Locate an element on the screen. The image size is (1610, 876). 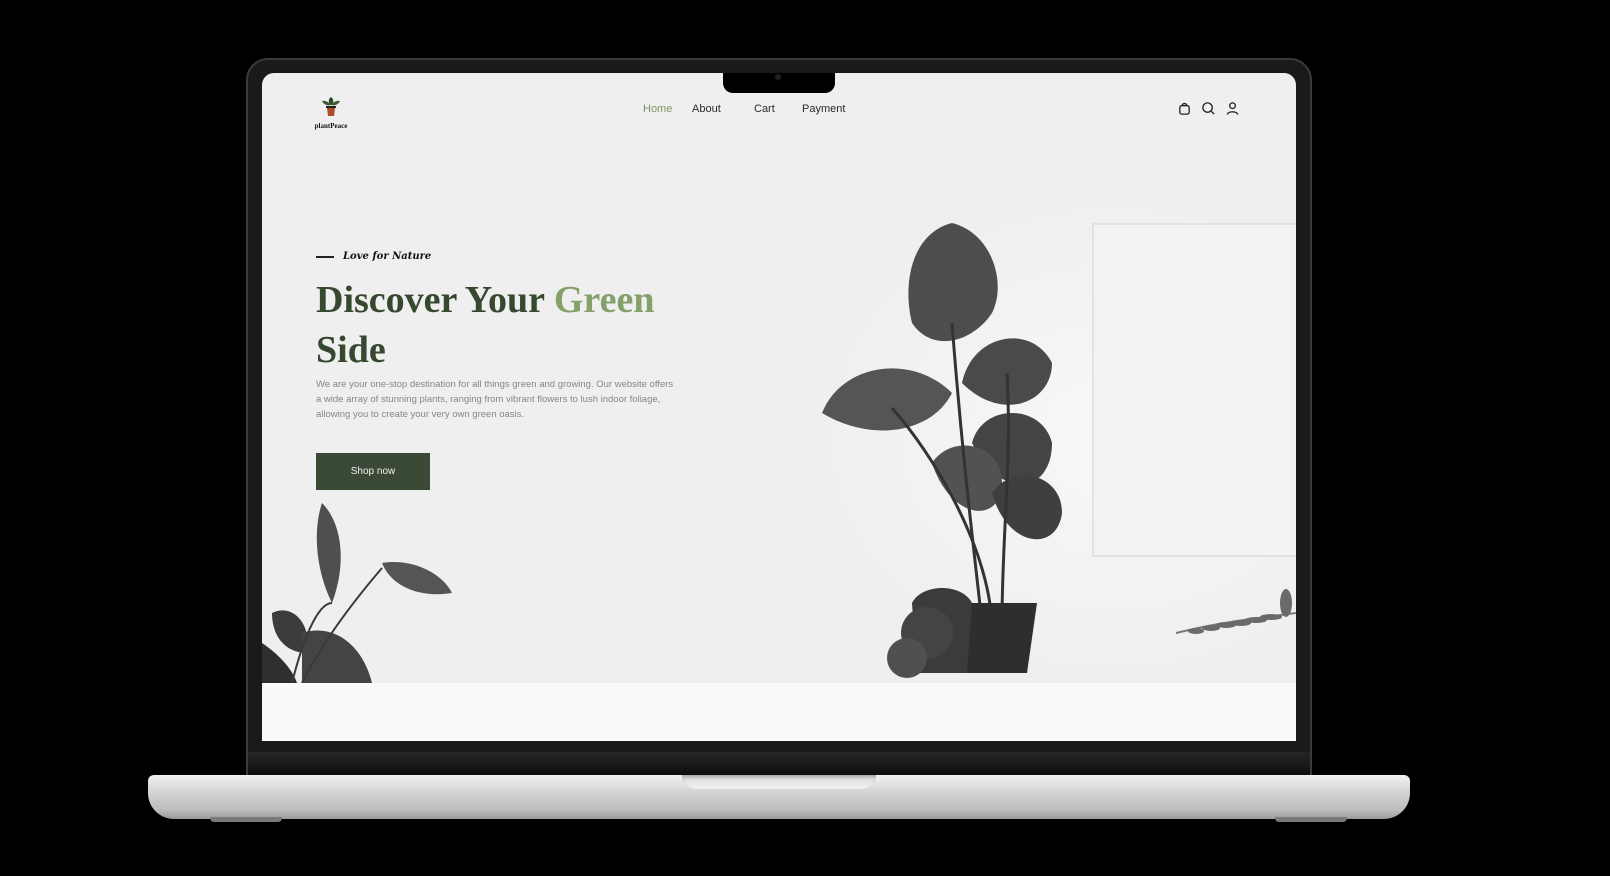
hero-title-part1: Discover Your is located at coordinates (435, 300).